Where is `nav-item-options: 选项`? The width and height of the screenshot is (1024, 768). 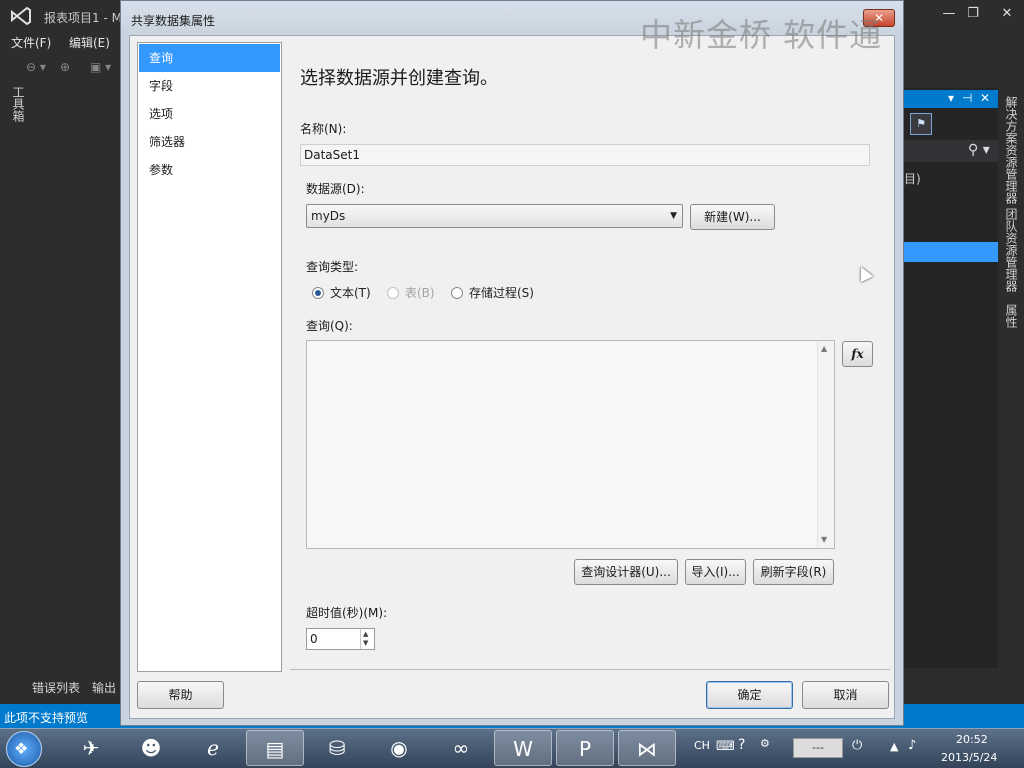 nav-item-options: 选项 is located at coordinates (209, 114).